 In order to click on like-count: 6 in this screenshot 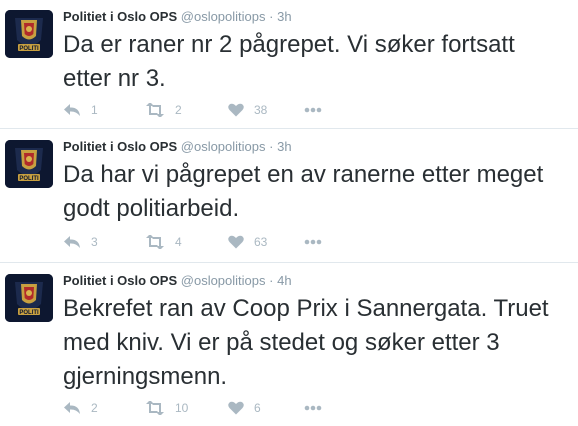, I will do `click(257, 408)`.